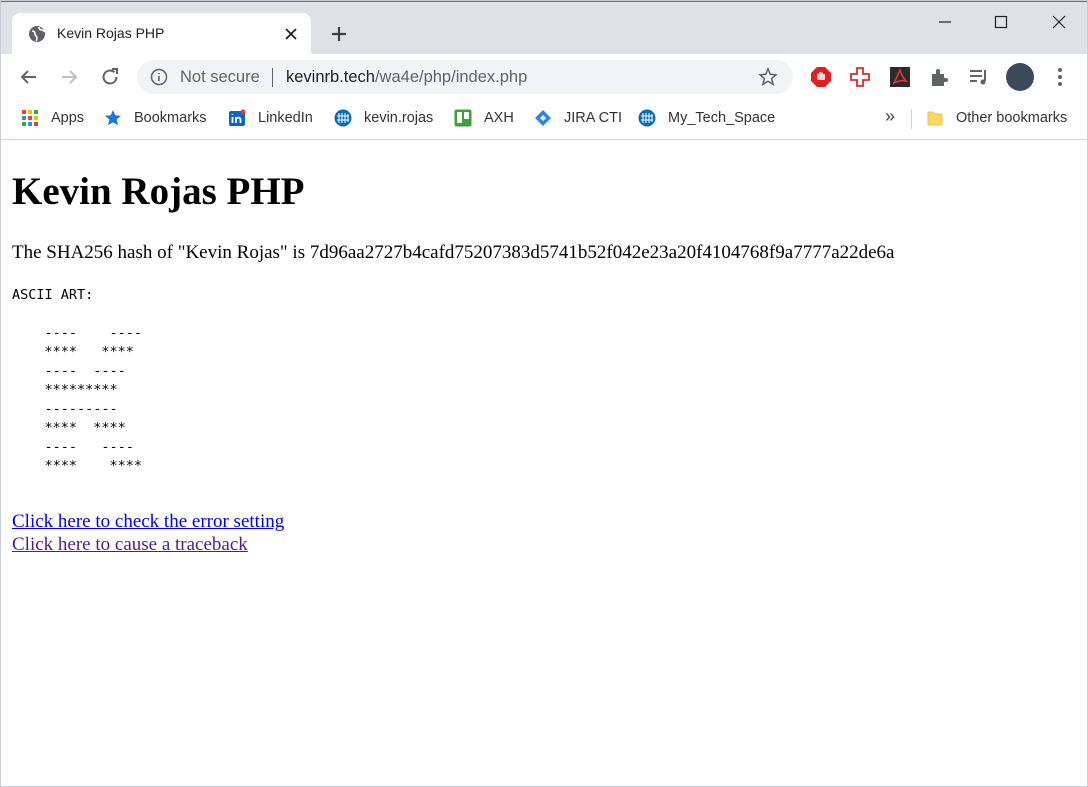  I want to click on bookmark-label: AXH, so click(499, 118).